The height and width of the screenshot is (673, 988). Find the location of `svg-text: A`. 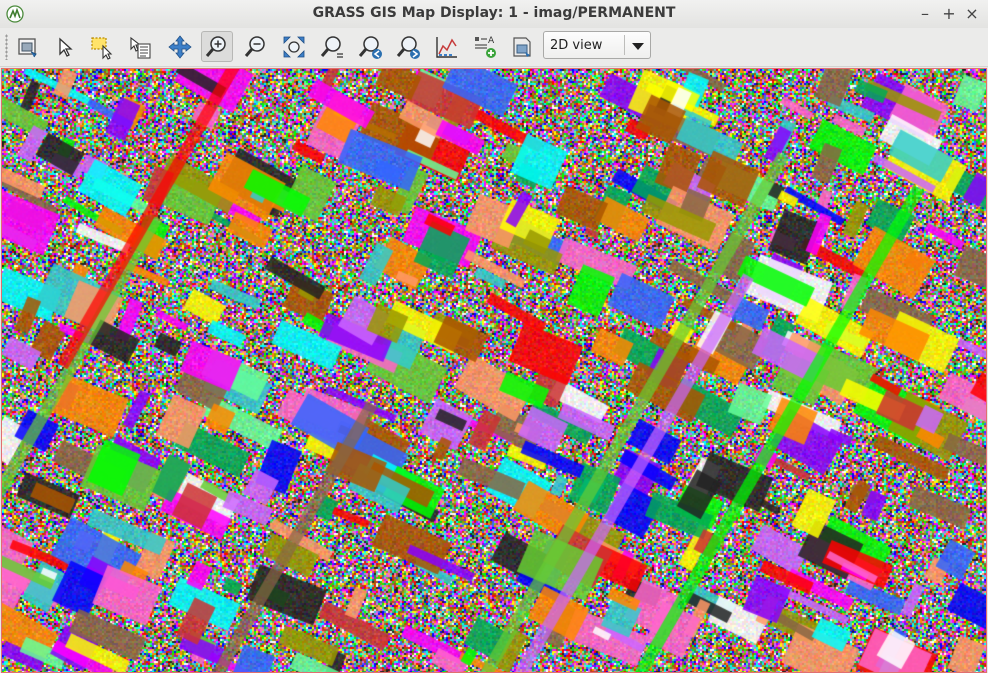

svg-text: A is located at coordinates (491, 41).